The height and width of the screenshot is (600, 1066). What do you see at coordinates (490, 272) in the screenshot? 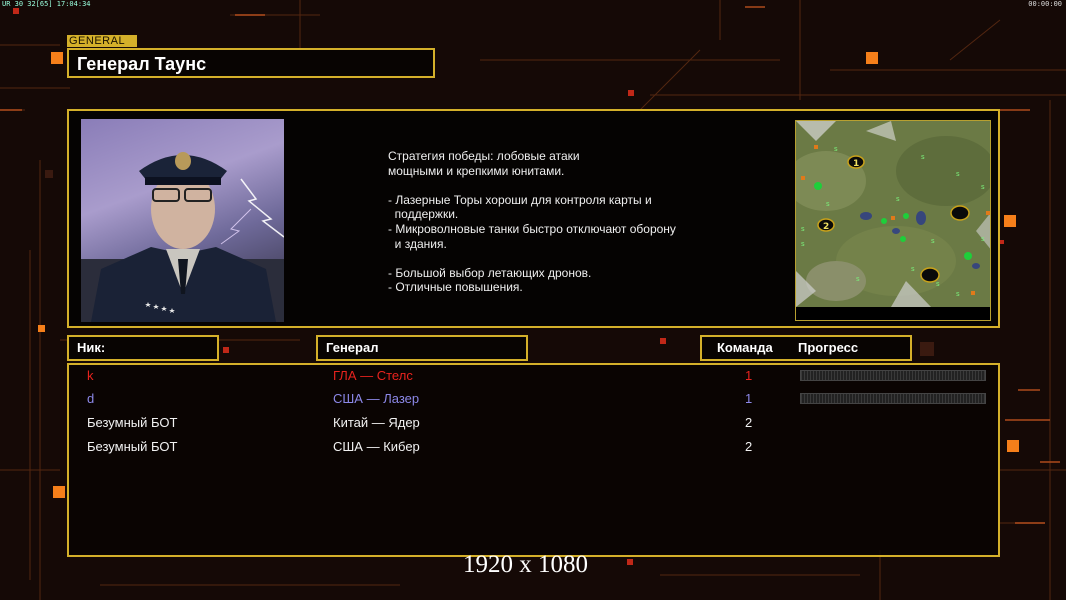
I see `description-line: - Большой выбор летающих дронов.` at bounding box center [490, 272].